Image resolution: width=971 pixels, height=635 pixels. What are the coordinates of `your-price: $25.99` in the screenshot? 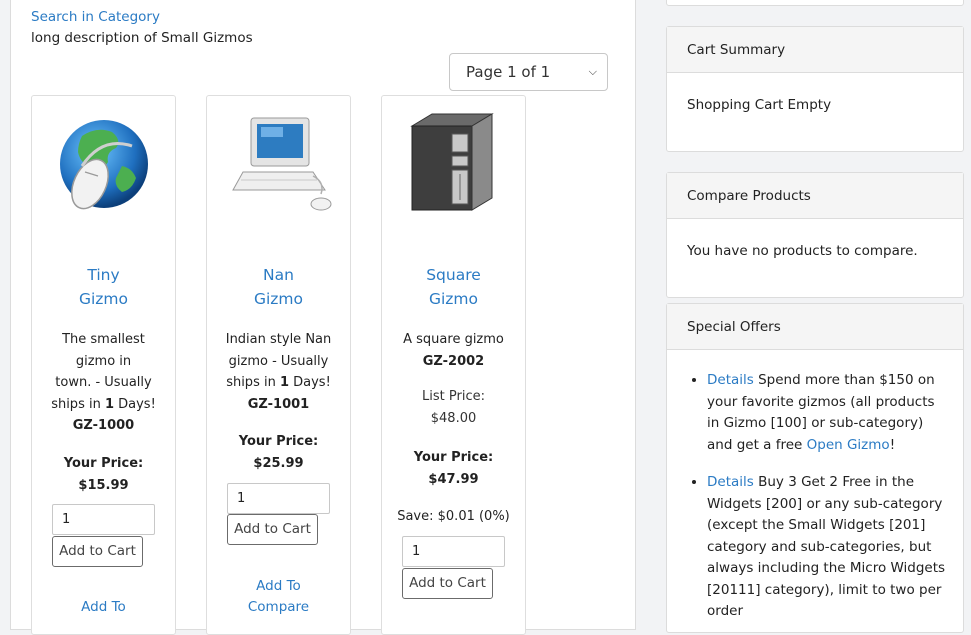 It's located at (278, 463).